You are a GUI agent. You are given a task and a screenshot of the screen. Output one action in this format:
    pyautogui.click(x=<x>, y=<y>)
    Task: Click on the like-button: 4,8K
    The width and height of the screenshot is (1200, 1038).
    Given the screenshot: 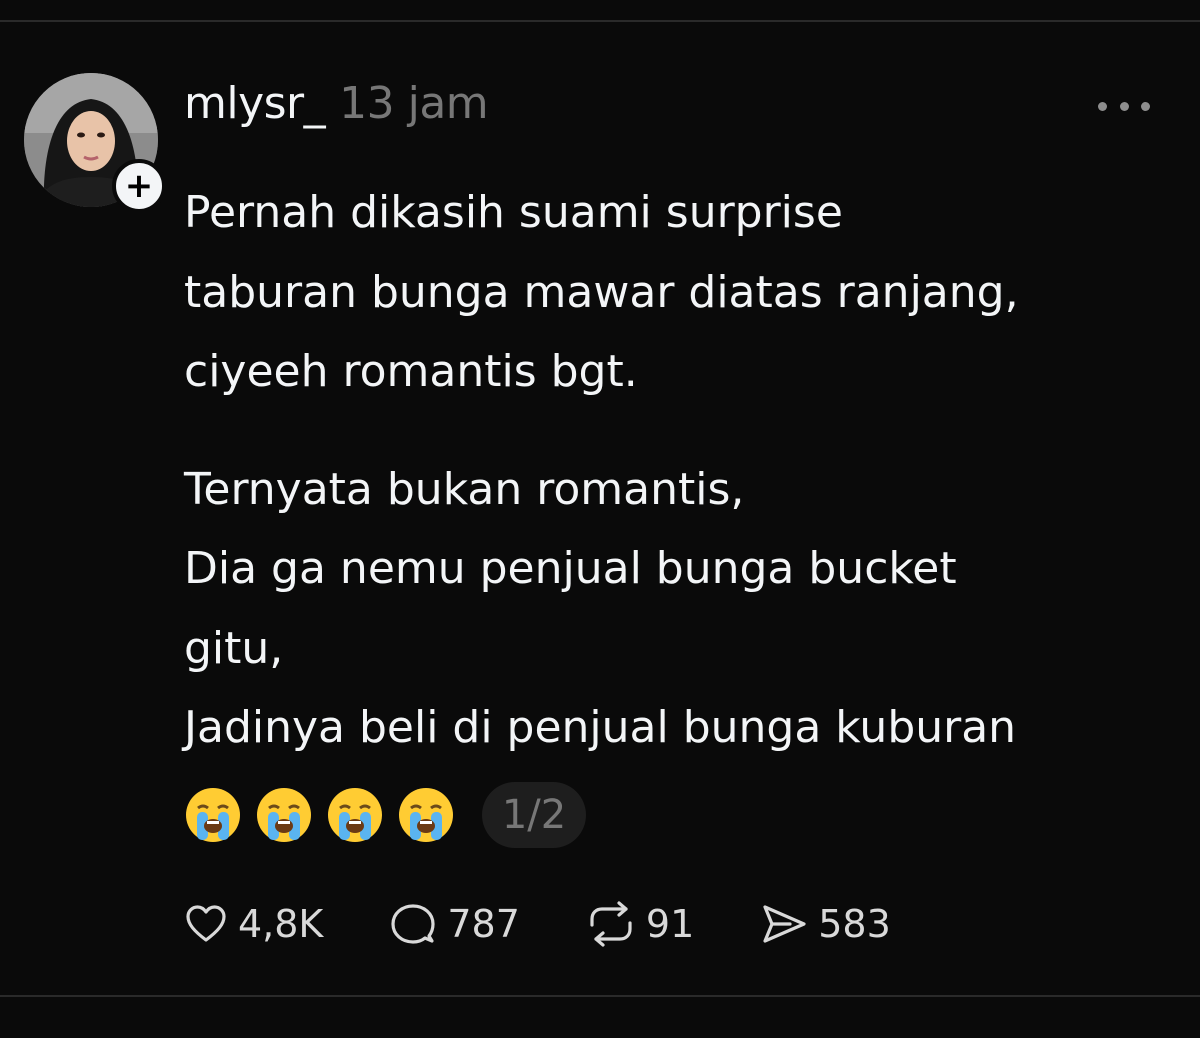 What is the action you would take?
    pyautogui.click(x=253, y=924)
    